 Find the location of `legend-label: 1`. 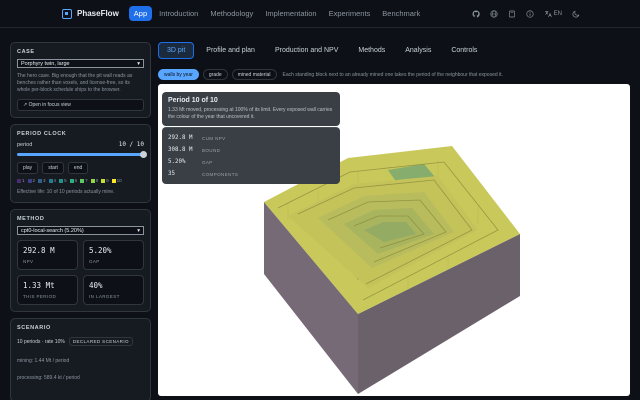

legend-label: 1 is located at coordinates (23, 180).